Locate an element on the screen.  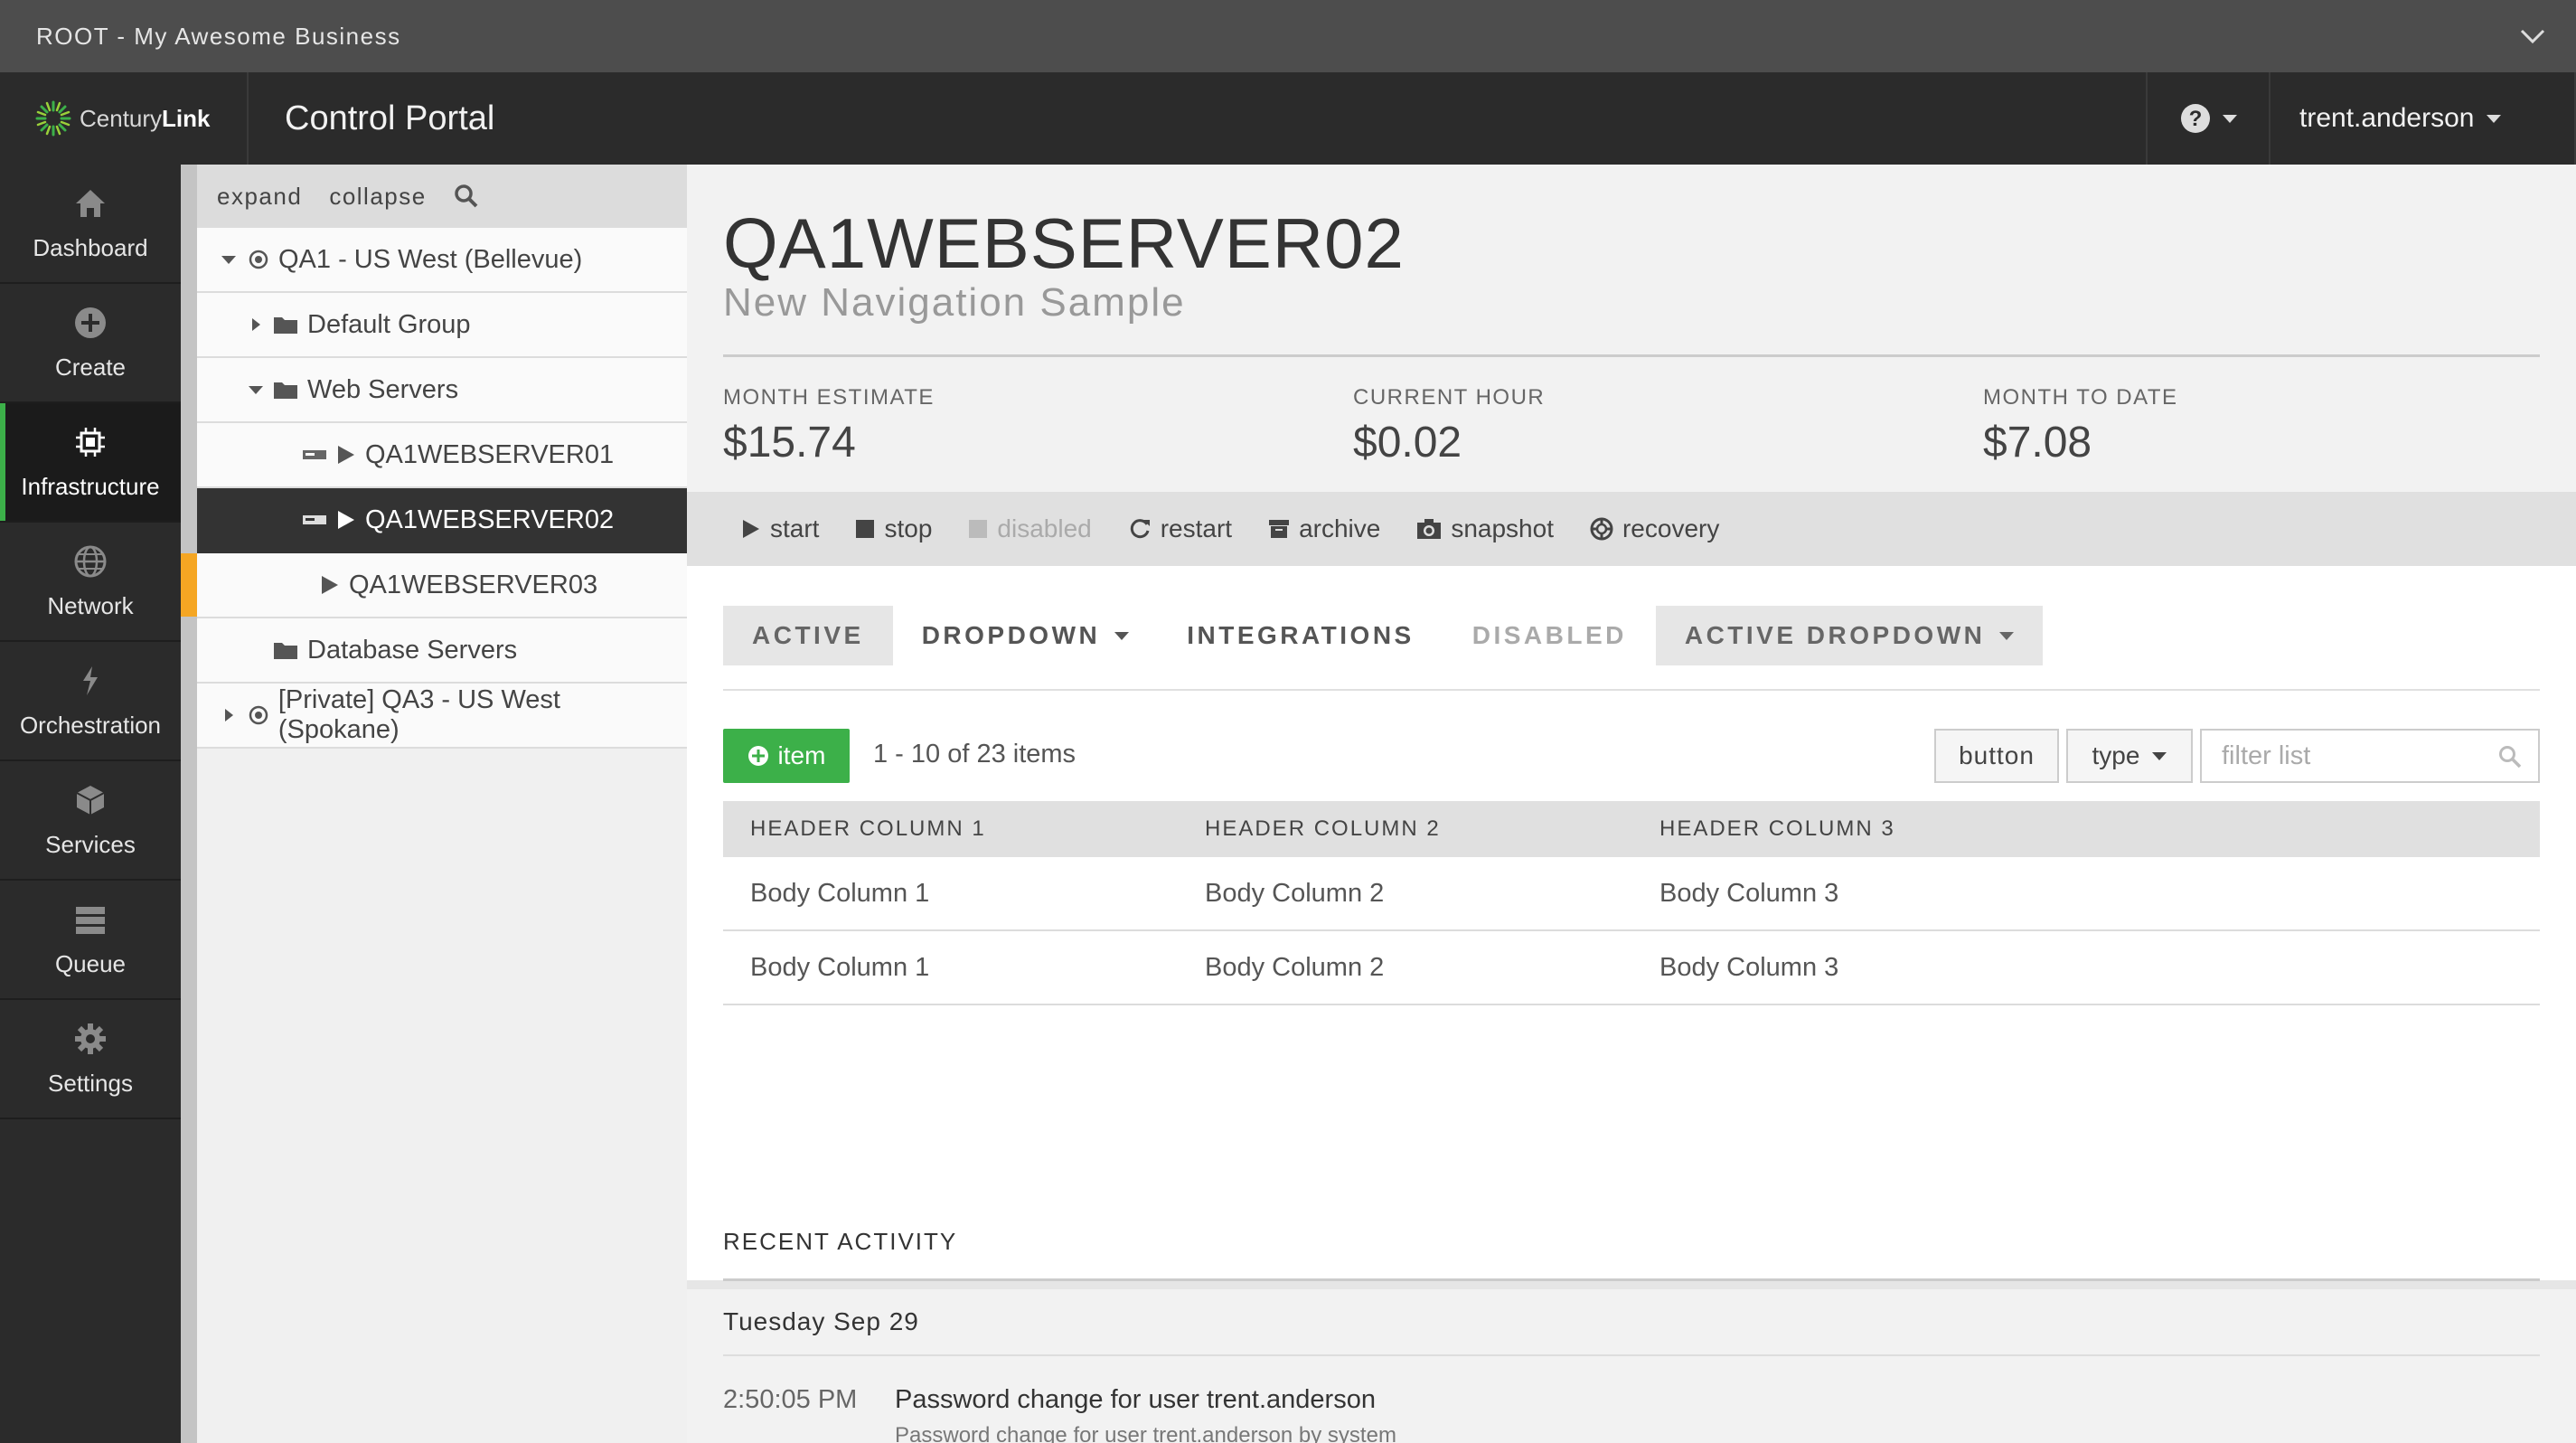
cube-icon is located at coordinates (90, 800).